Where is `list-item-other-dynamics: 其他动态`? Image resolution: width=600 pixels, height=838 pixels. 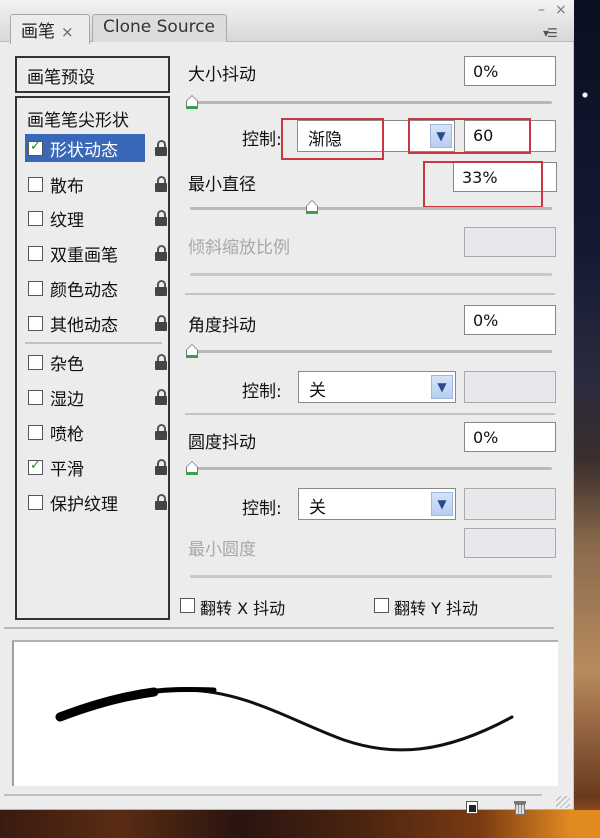
list-item-other-dynamics: 其他动态 is located at coordinates (96, 323).